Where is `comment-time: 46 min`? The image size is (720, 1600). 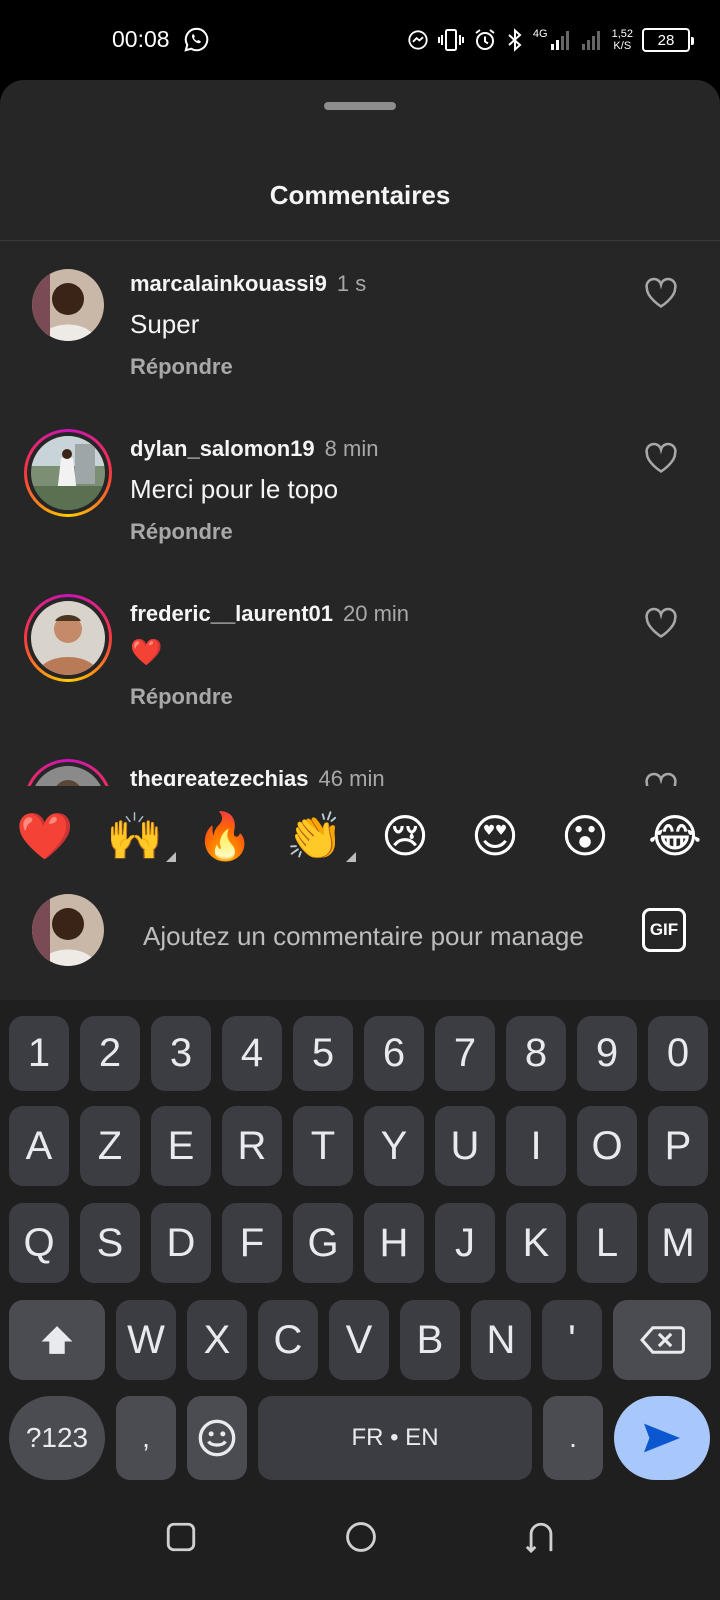 comment-time: 46 min is located at coordinates (351, 776).